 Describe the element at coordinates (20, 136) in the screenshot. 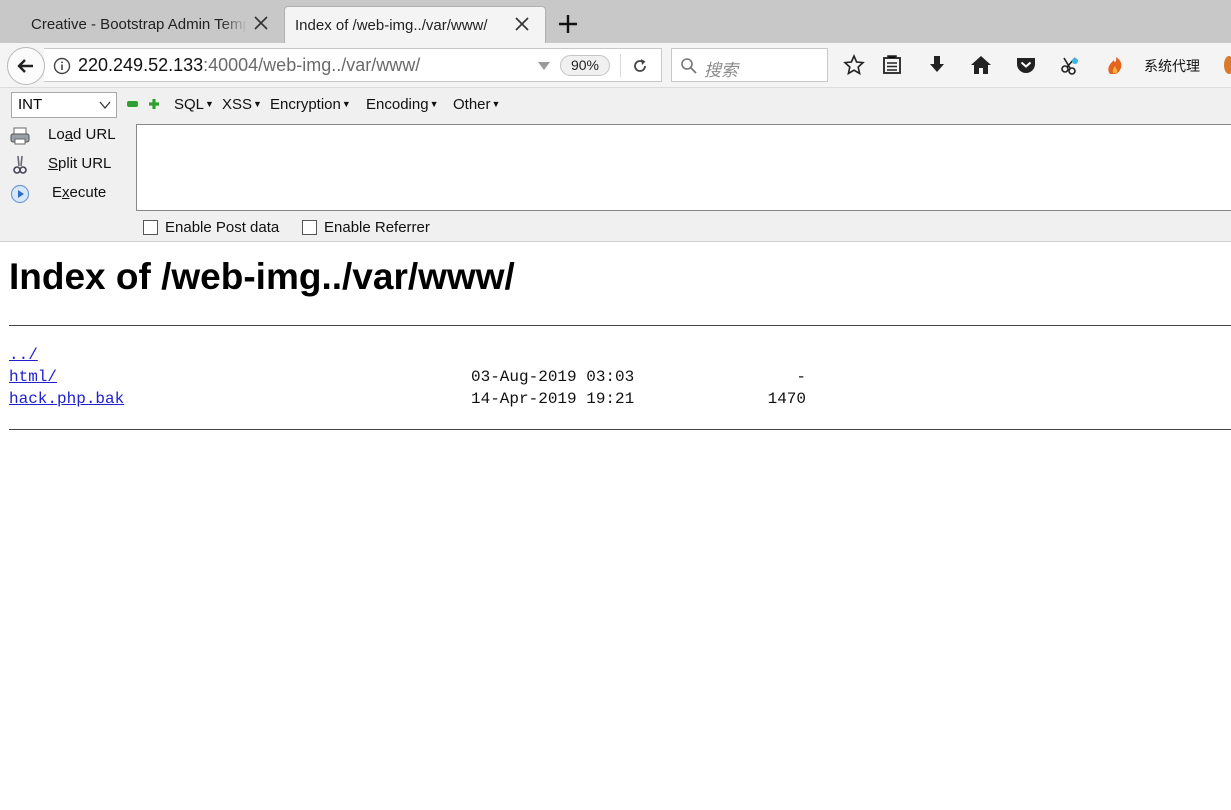

I see `printer-icon` at that location.